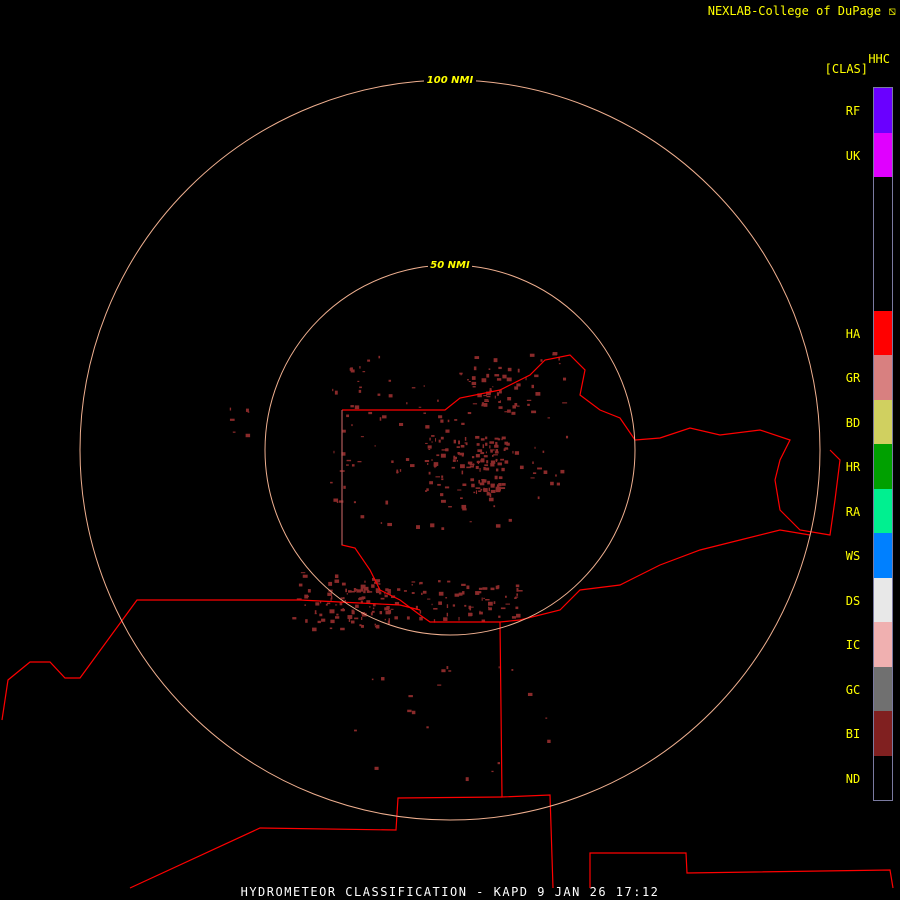  I want to click on credit-text: NEXLAB-College of DuPage, so click(794, 11).